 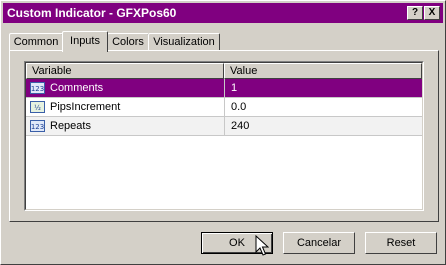 I want to click on title-bar: Custom Indicator - GFXPos60 ? X, so click(x=223, y=13).